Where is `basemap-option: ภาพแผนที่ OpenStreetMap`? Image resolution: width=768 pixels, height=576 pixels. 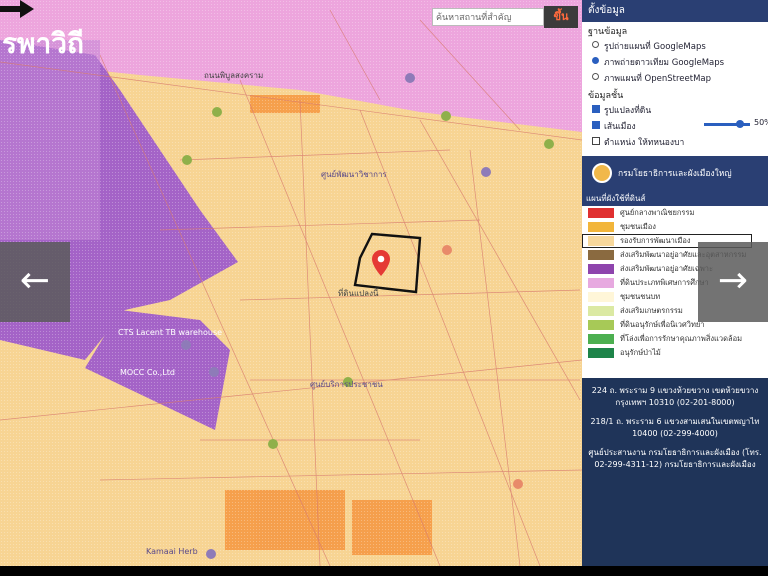 basemap-option: ภาพแผนที่ OpenStreetMap is located at coordinates (675, 78).